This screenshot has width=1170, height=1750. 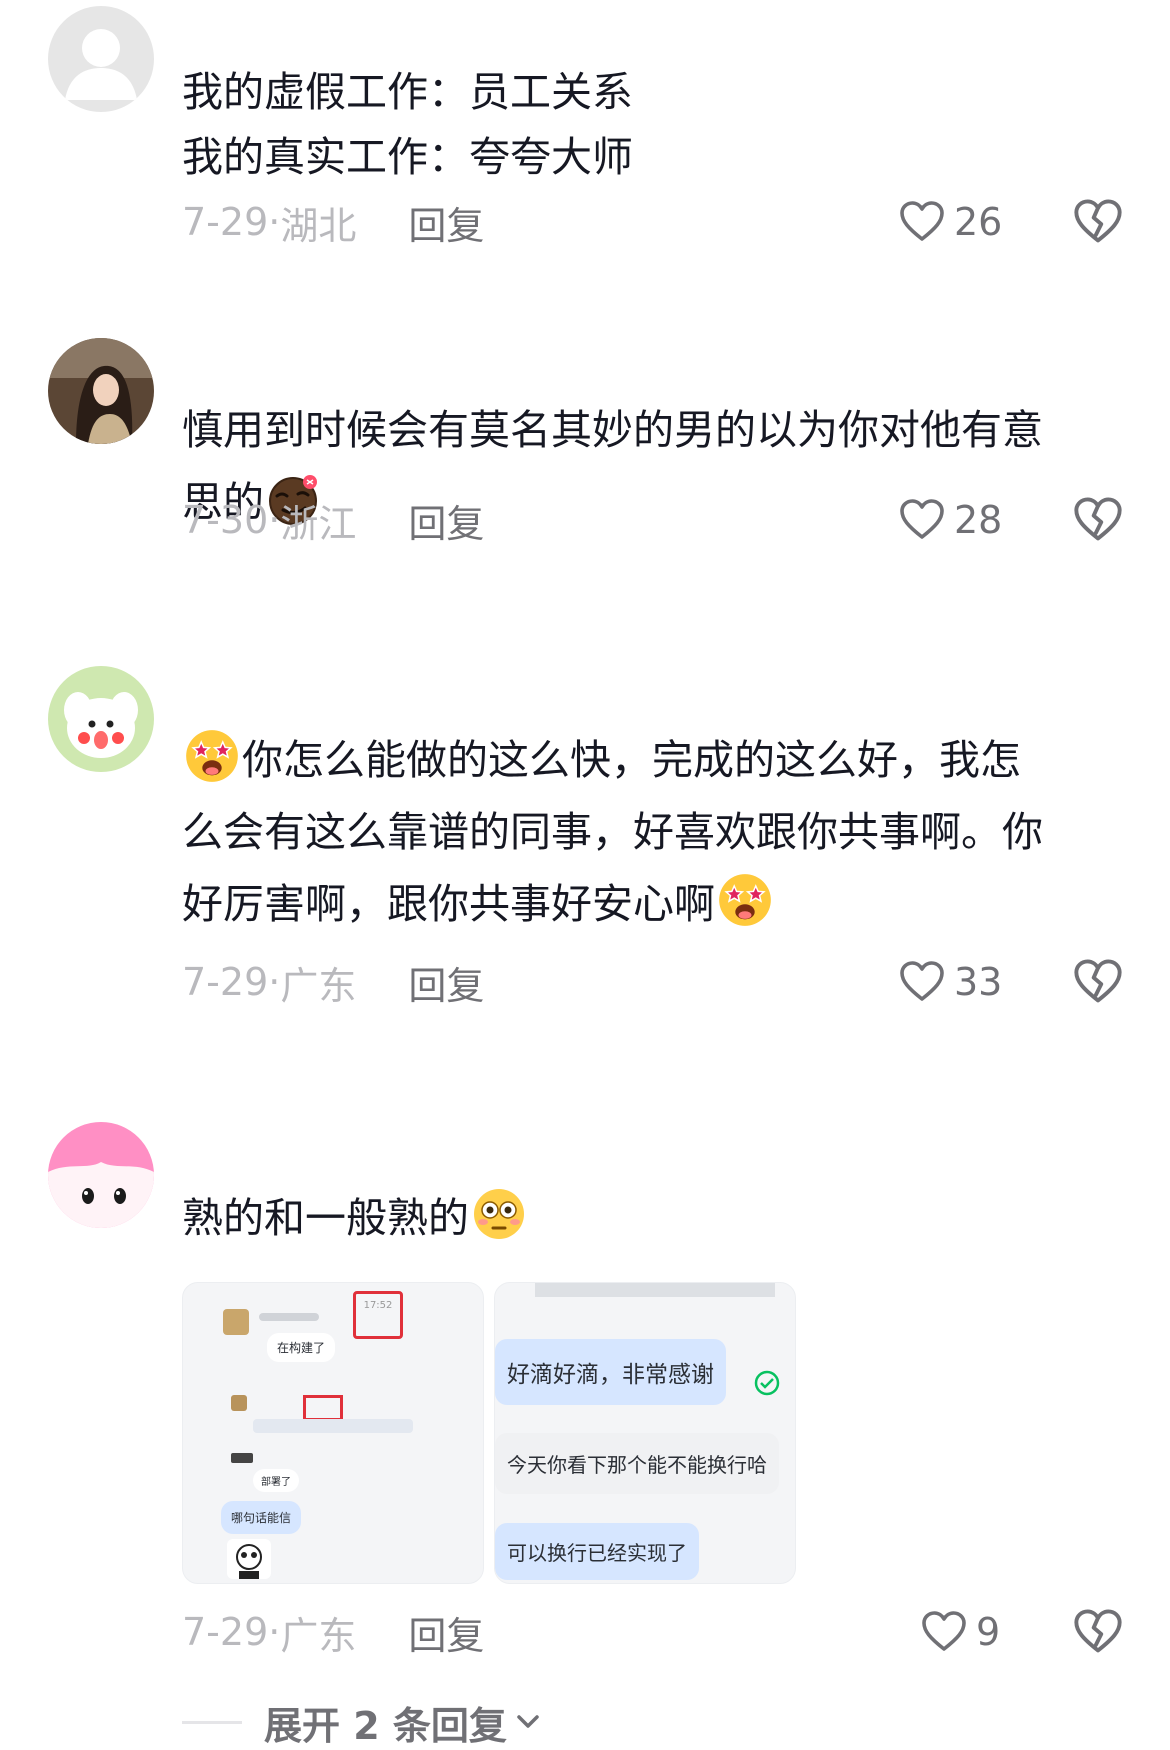 I want to click on like-button: 26, so click(x=950, y=222).